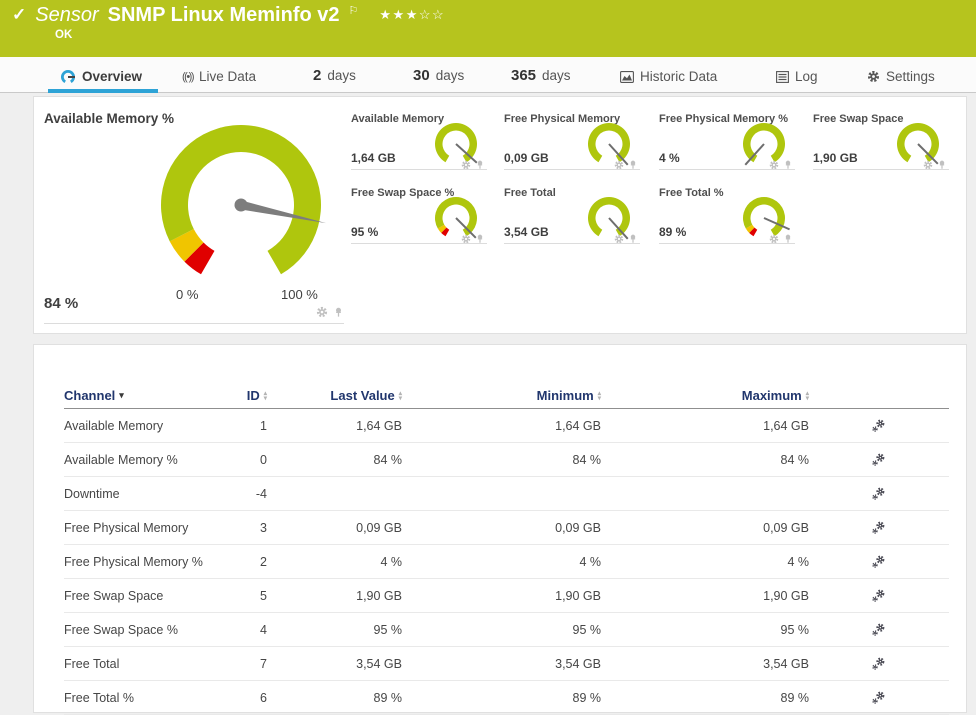 The image size is (976, 715). Describe the element at coordinates (379, 425) in the screenshot. I see `cell-last-value: 1,64 GB` at that location.